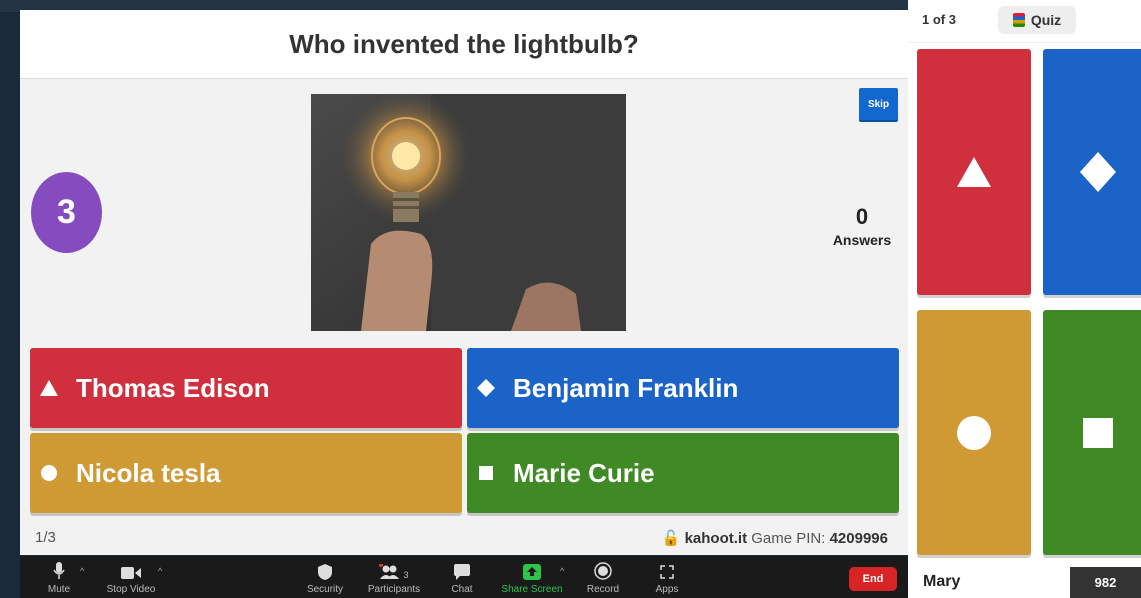  Describe the element at coordinates (1018, 20) in the screenshot. I see `quiz-icon` at that location.